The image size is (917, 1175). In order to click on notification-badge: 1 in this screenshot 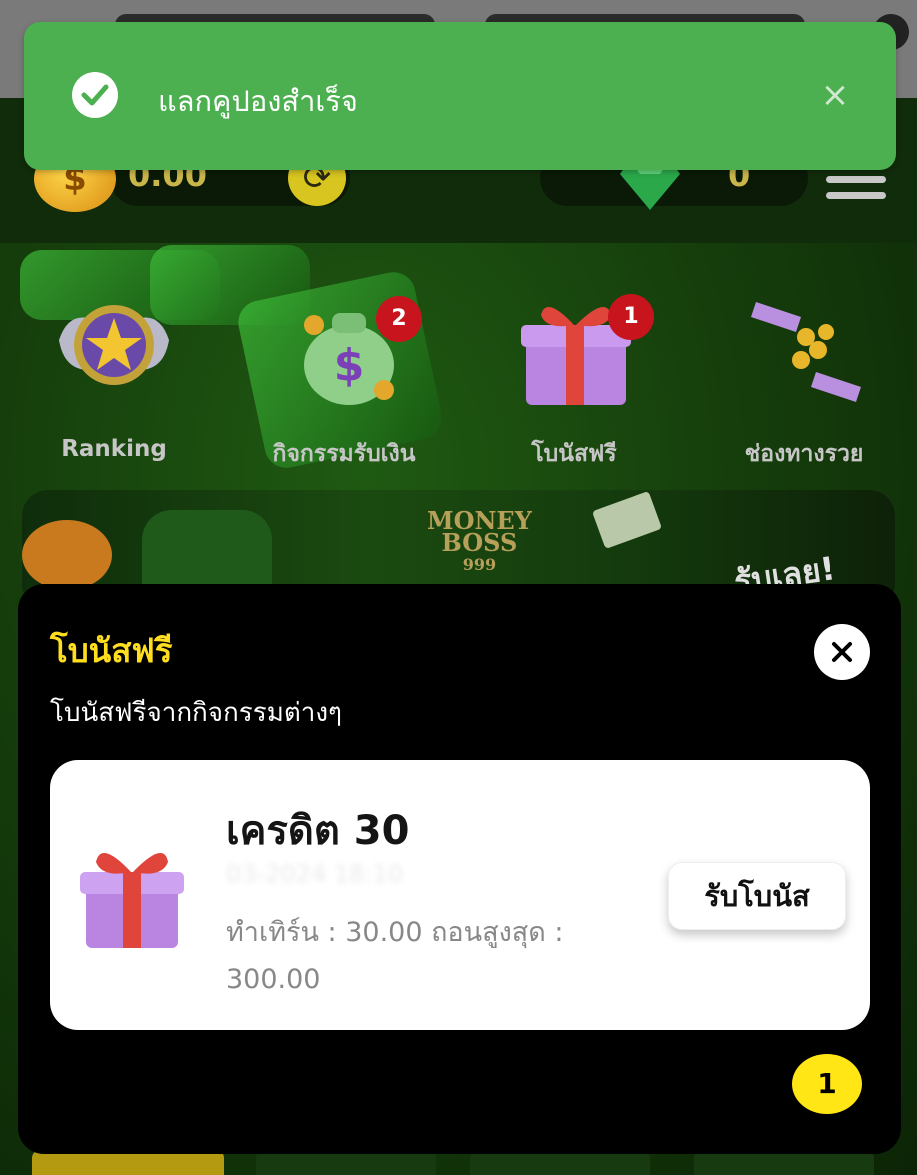, I will do `click(631, 317)`.